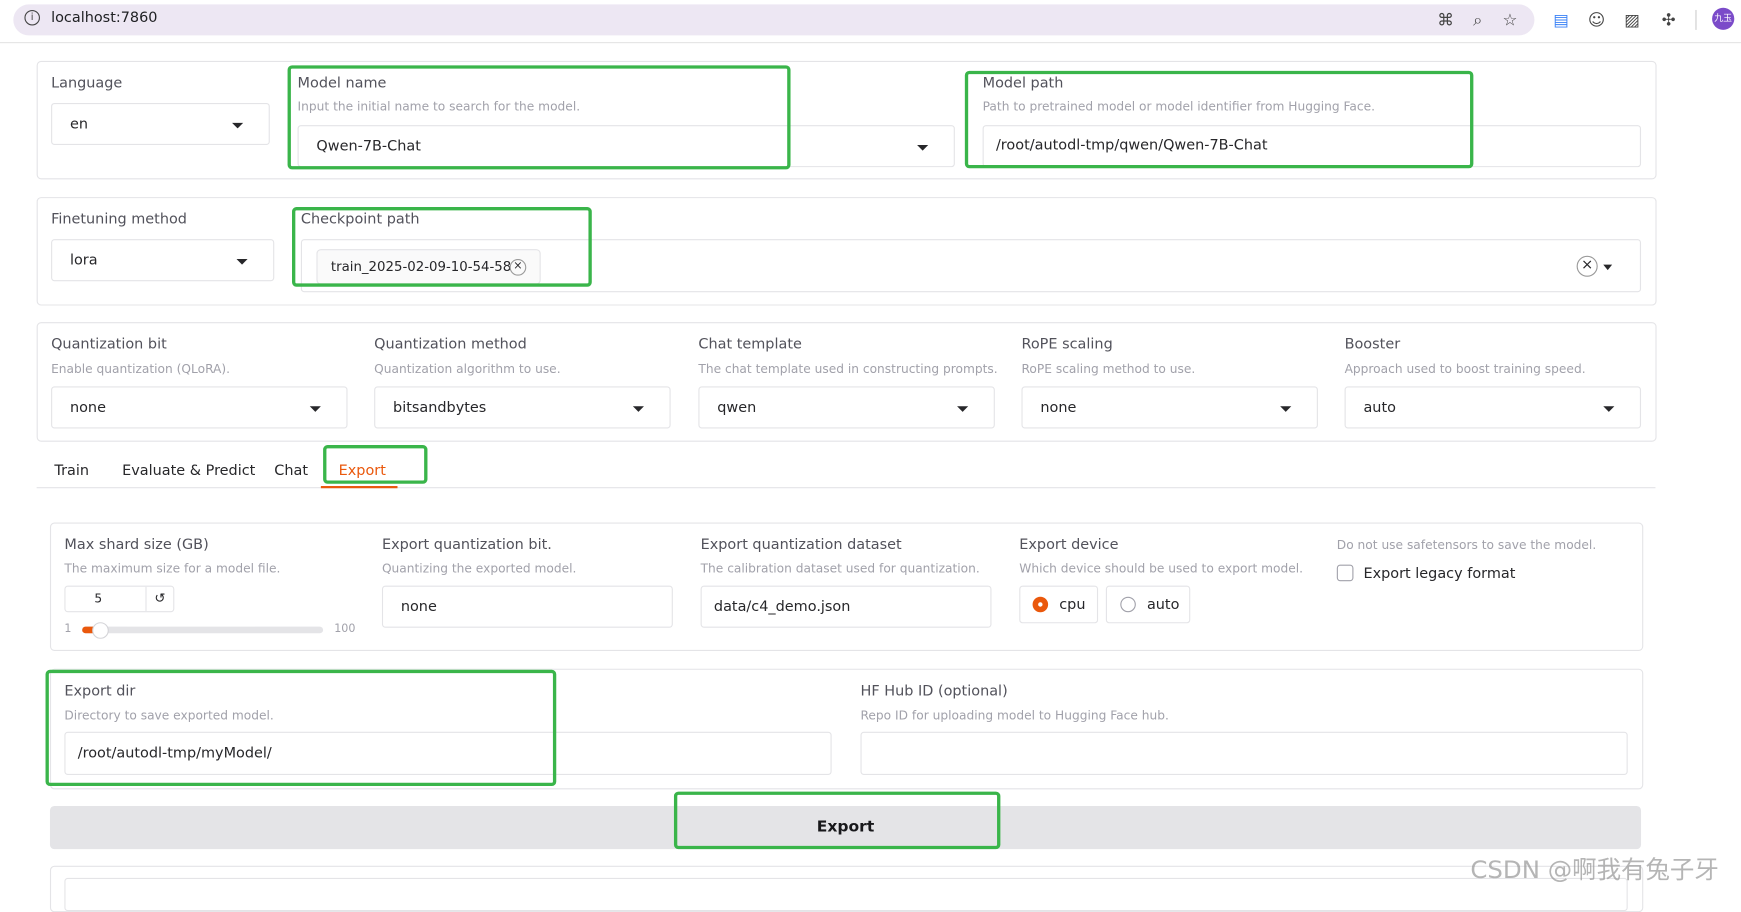 This screenshot has width=1741, height=912. Describe the element at coordinates (1632, 20) in the screenshot. I see `chart-extension-icon: ▨` at that location.